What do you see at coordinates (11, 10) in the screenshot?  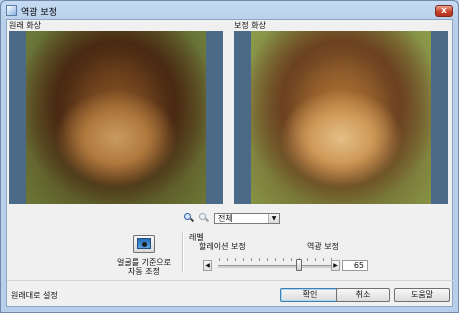 I see `app-icon` at bounding box center [11, 10].